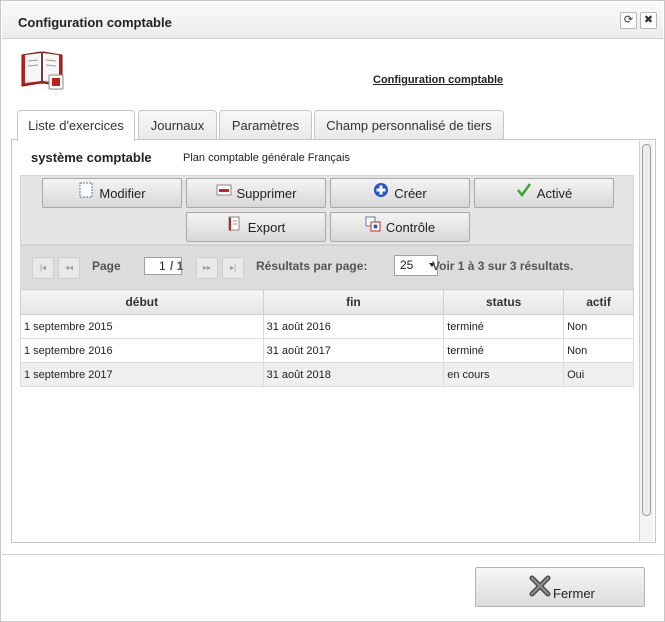 The width and height of the screenshot is (665, 622). I want to click on check-icon, so click(523, 190).